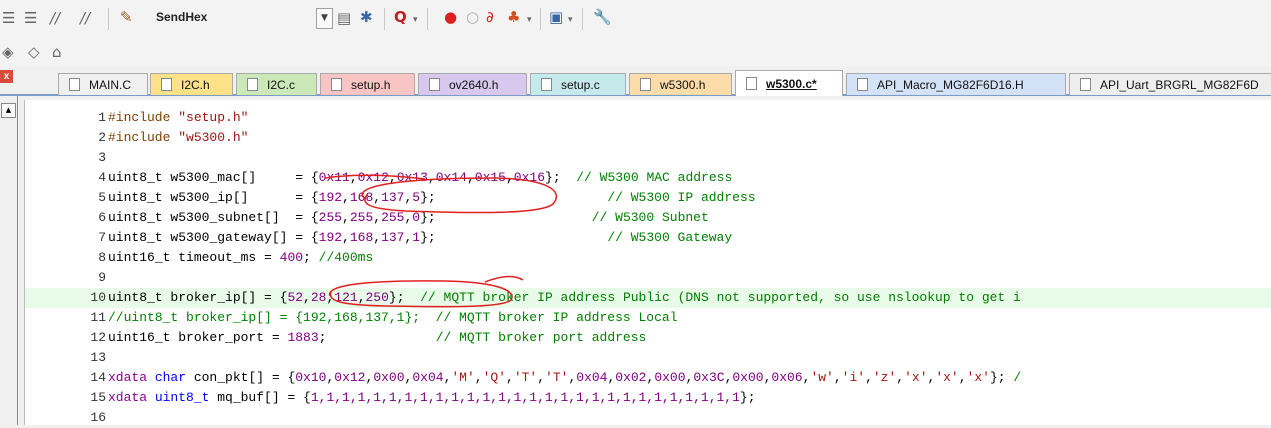 The width and height of the screenshot is (1271, 428). What do you see at coordinates (102, 177) in the screenshot?
I see `line-number: 4` at bounding box center [102, 177].